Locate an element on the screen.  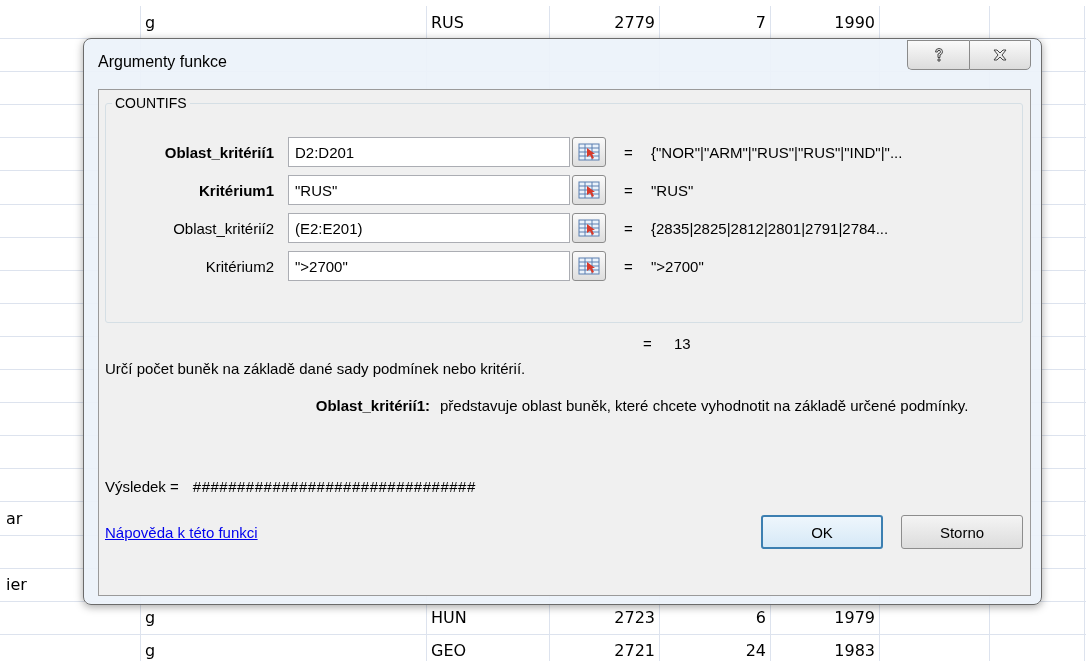
function-description: Určí počet buněk na základě dané sady podmínek nebo kritérií. is located at coordinates (316, 368).